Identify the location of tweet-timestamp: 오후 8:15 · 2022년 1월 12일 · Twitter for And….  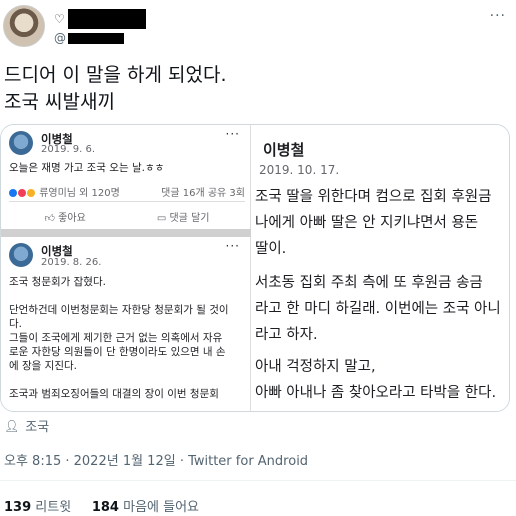
(156, 459).